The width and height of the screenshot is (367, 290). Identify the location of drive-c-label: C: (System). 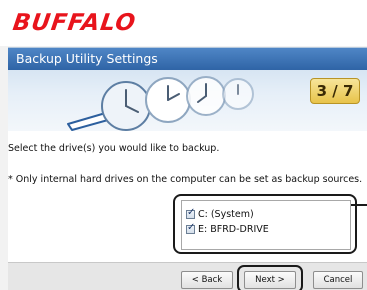
(226, 214).